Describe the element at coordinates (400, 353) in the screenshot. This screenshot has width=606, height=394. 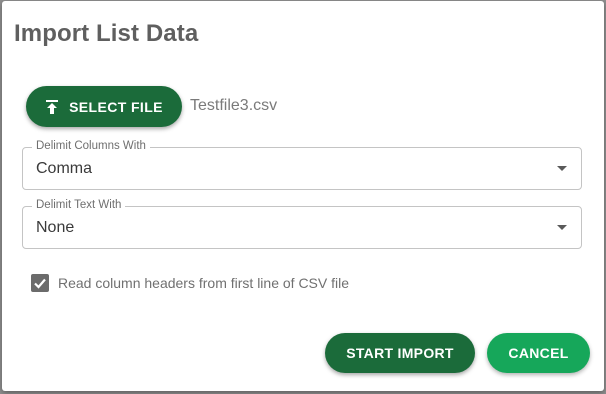
I see `start-import-button: START IMPORT` at that location.